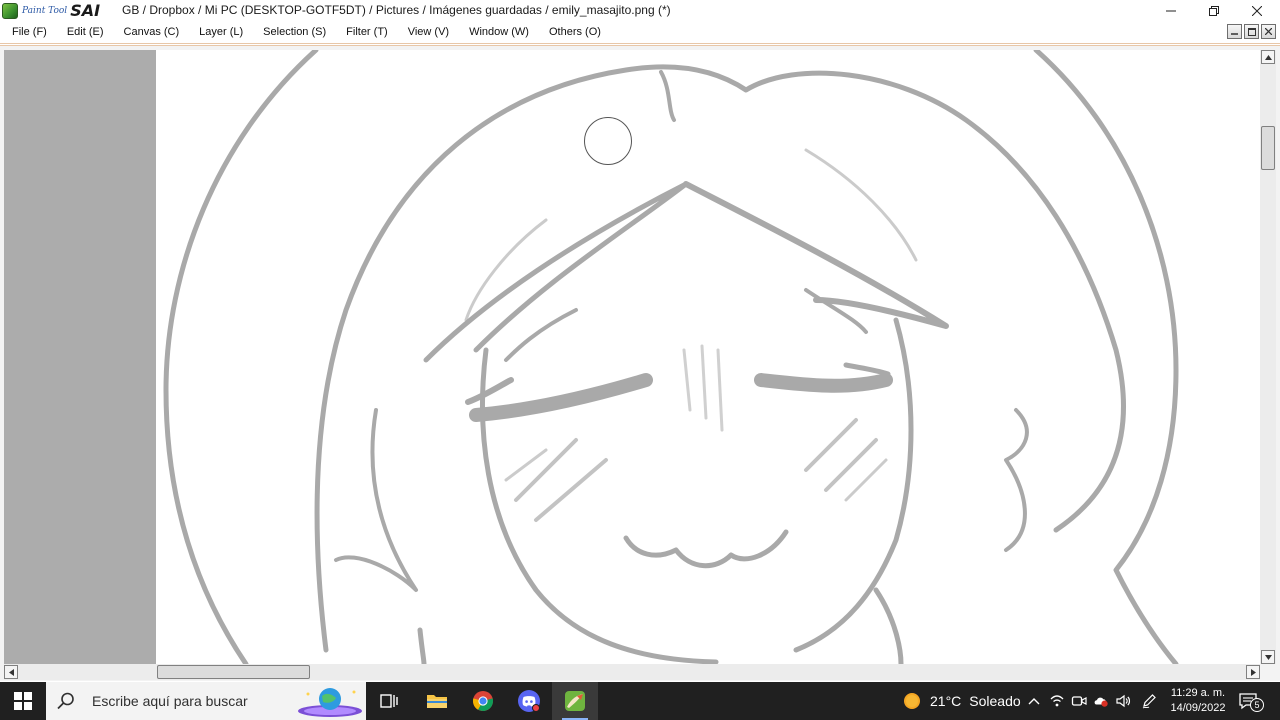 The height and width of the screenshot is (720, 1280). Describe the element at coordinates (888, 625) in the screenshot. I see `neck-right` at that location.